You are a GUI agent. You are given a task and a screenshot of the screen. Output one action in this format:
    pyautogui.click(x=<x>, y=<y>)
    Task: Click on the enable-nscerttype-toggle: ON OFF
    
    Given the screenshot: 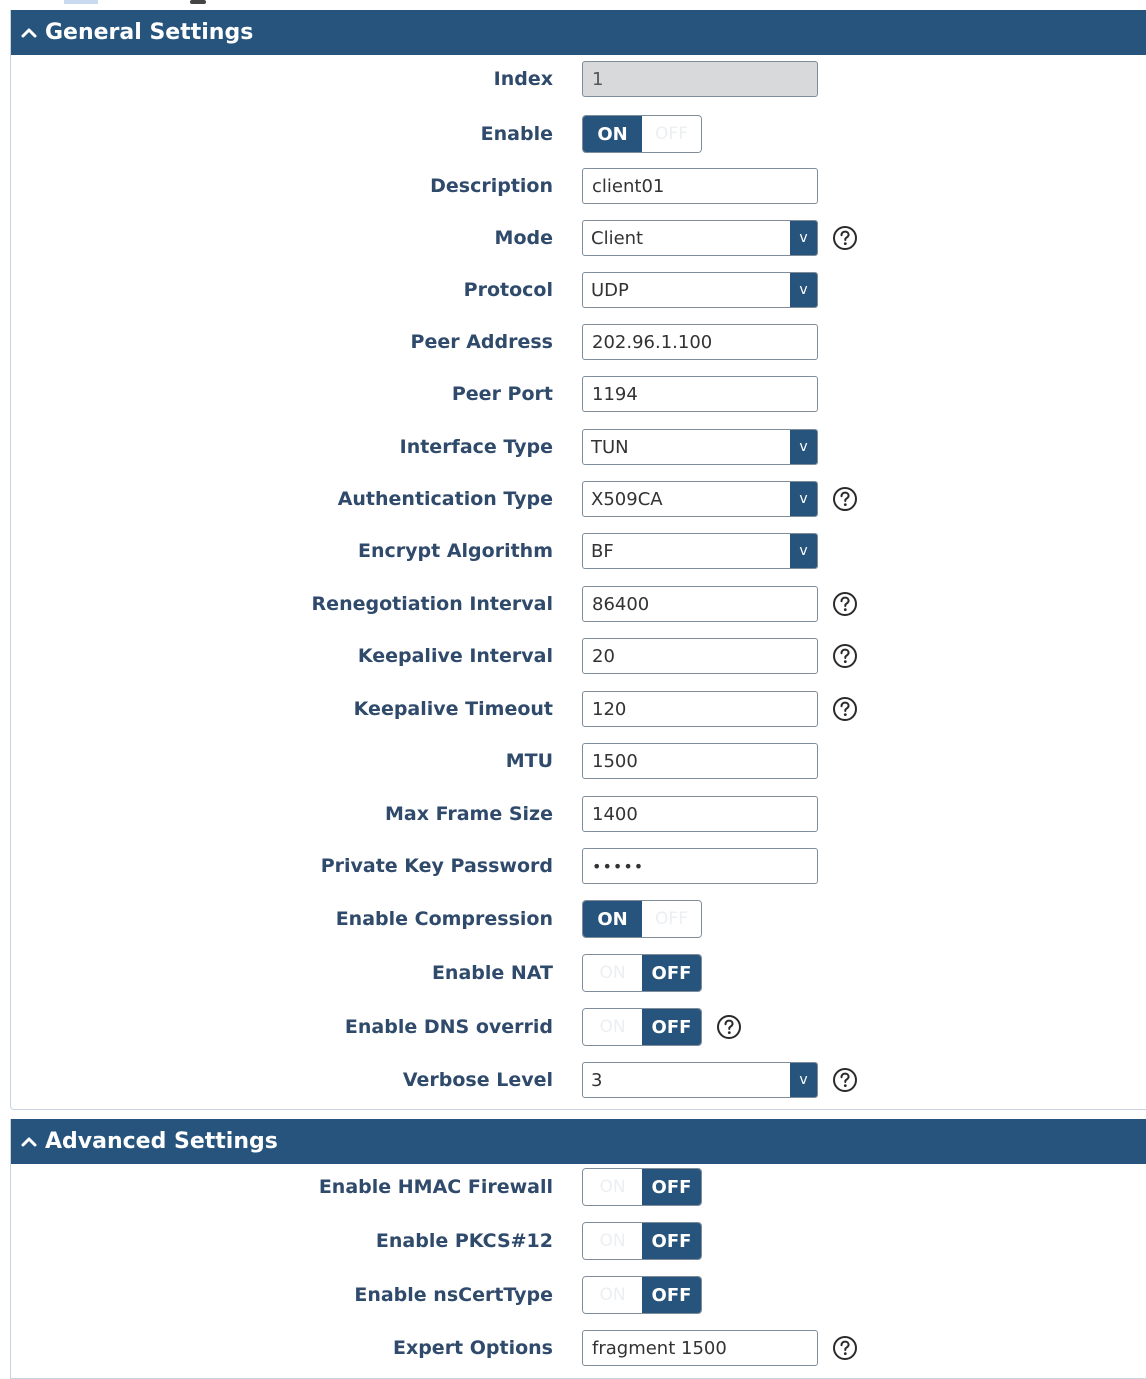 What is the action you would take?
    pyautogui.click(x=642, y=1295)
    